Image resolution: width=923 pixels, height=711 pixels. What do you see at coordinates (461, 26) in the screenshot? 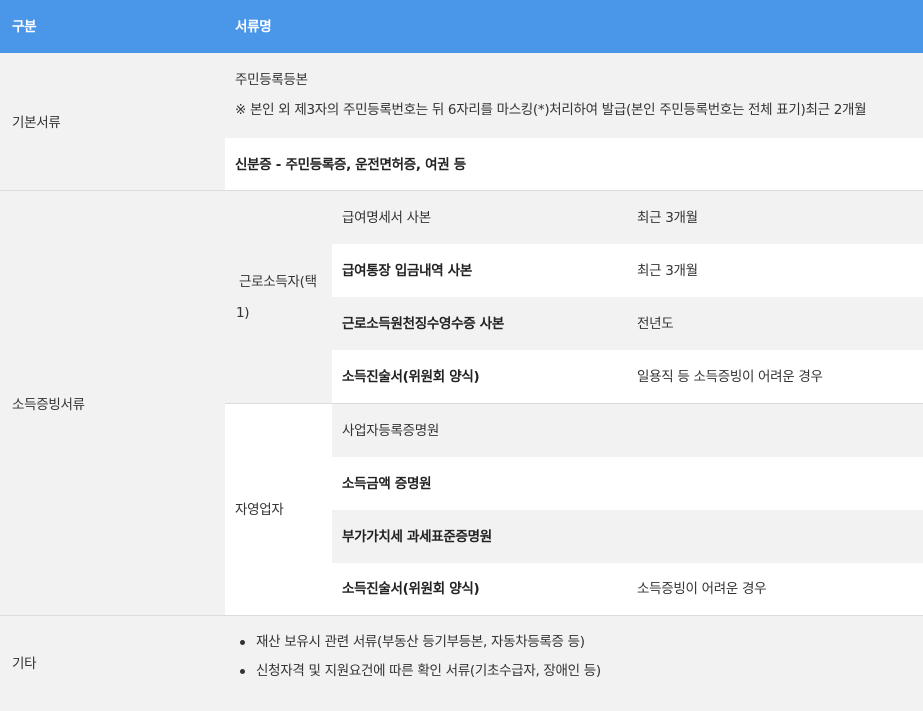
I see `table-header` at bounding box center [461, 26].